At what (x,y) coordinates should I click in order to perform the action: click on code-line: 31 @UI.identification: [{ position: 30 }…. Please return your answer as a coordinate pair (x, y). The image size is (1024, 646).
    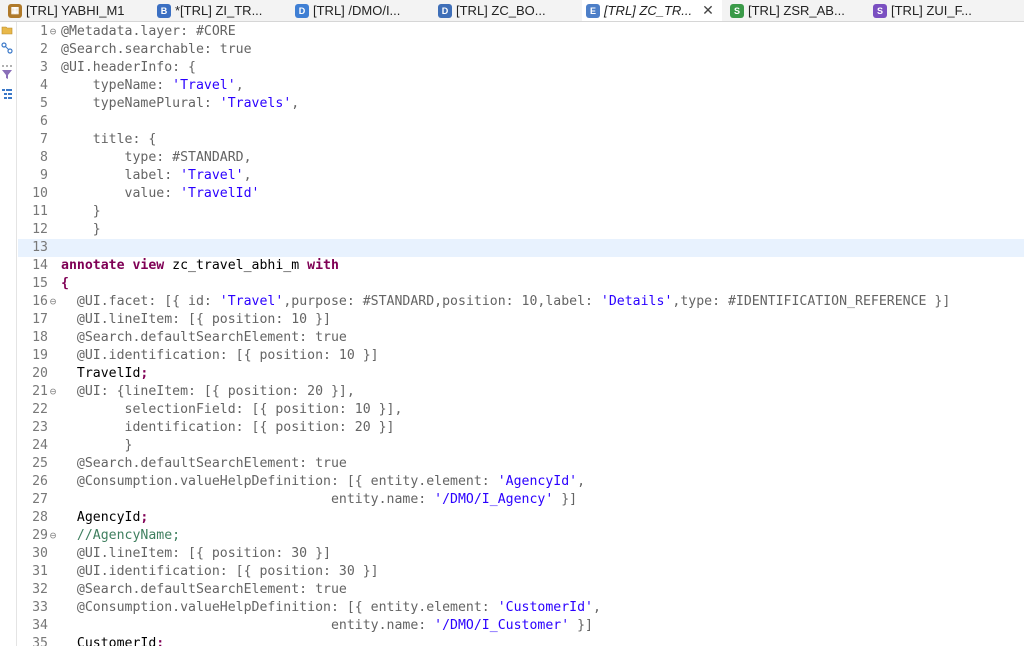
    Looking at the image, I should click on (521, 572).